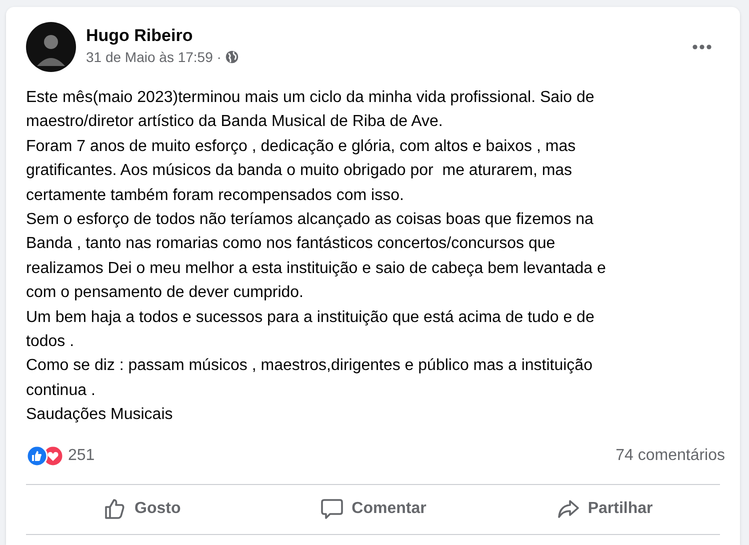 This screenshot has width=749, height=545. What do you see at coordinates (301, 171) in the screenshot?
I see `post-paragraph: Foram 7 anos de muito esforço , dedicação e glória, com altos e baixos , mas gratificantes. Aos músicos da banda o muito obrigado por me aturarem, mas certamente também foram recompensados com isso.` at bounding box center [301, 171].